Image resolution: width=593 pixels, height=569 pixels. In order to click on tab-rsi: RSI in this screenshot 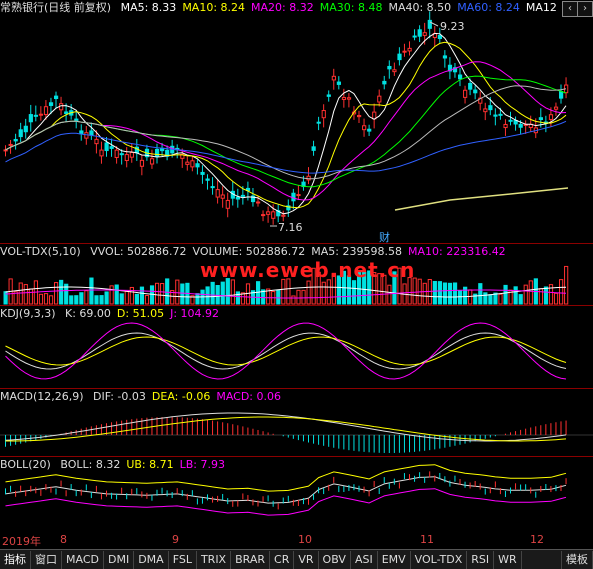, I will do `click(481, 559)`.